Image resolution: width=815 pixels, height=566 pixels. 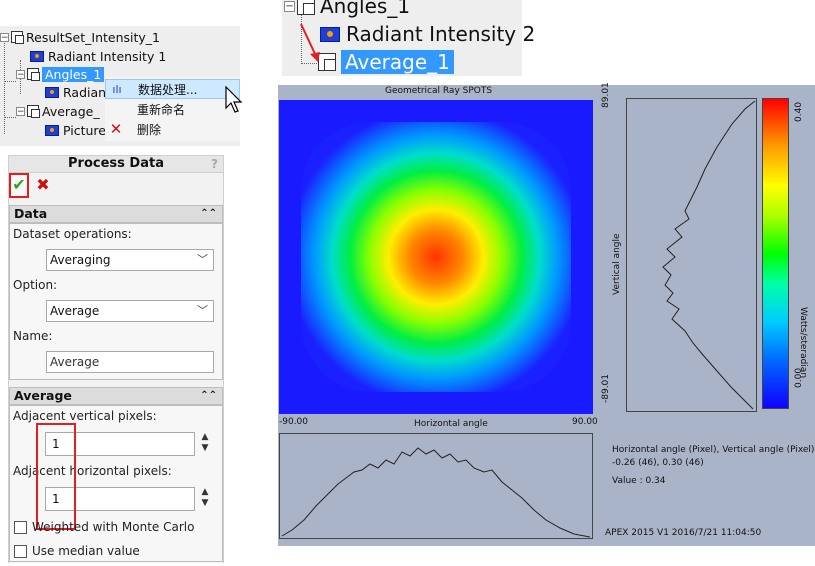 I want to click on mouse-cursor-icon, so click(x=234, y=99).